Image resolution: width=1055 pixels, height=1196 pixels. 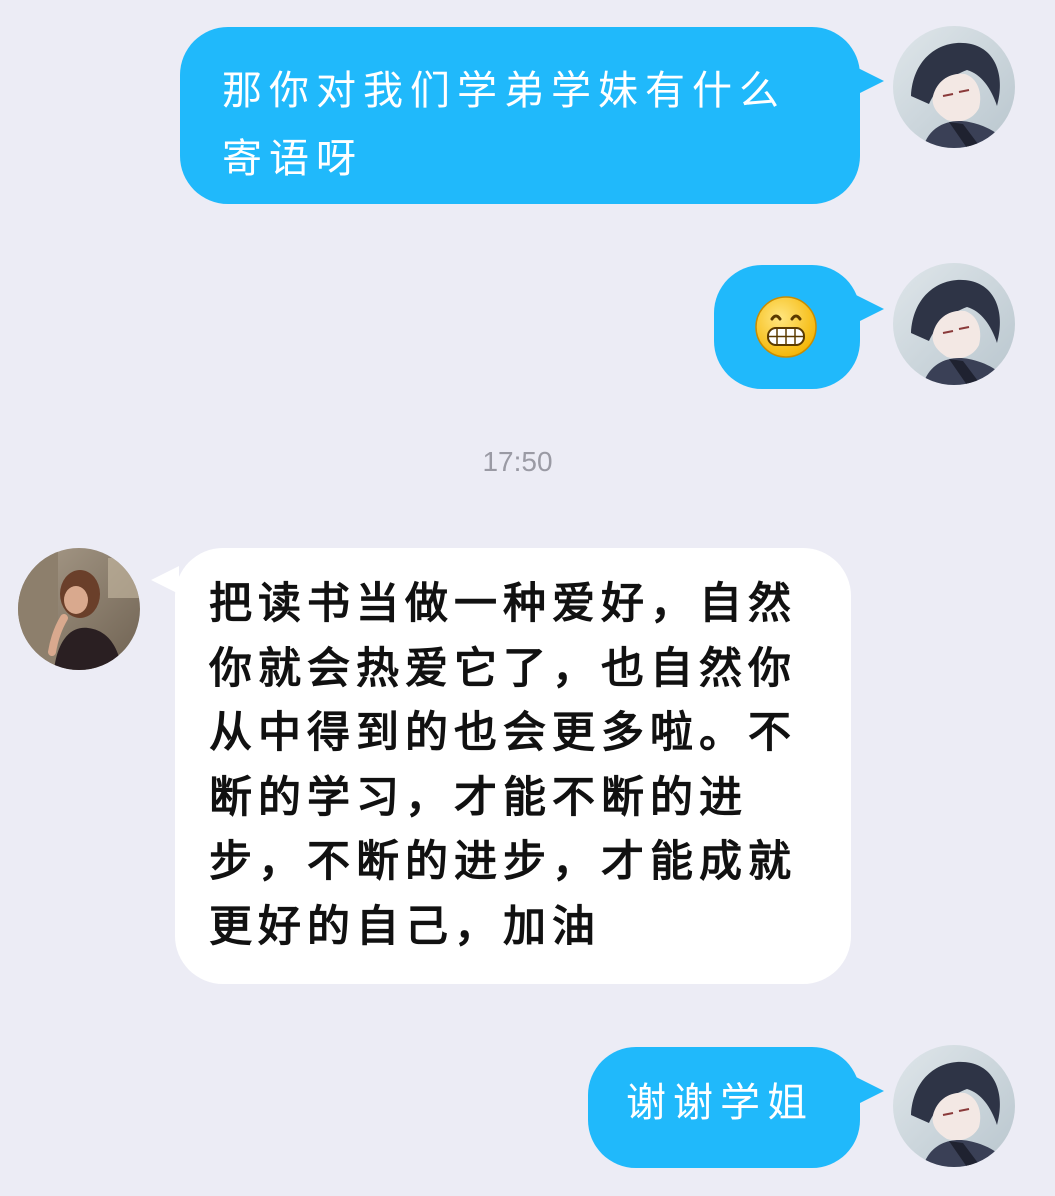 I want to click on photo-avatar-icon, so click(x=79, y=609).